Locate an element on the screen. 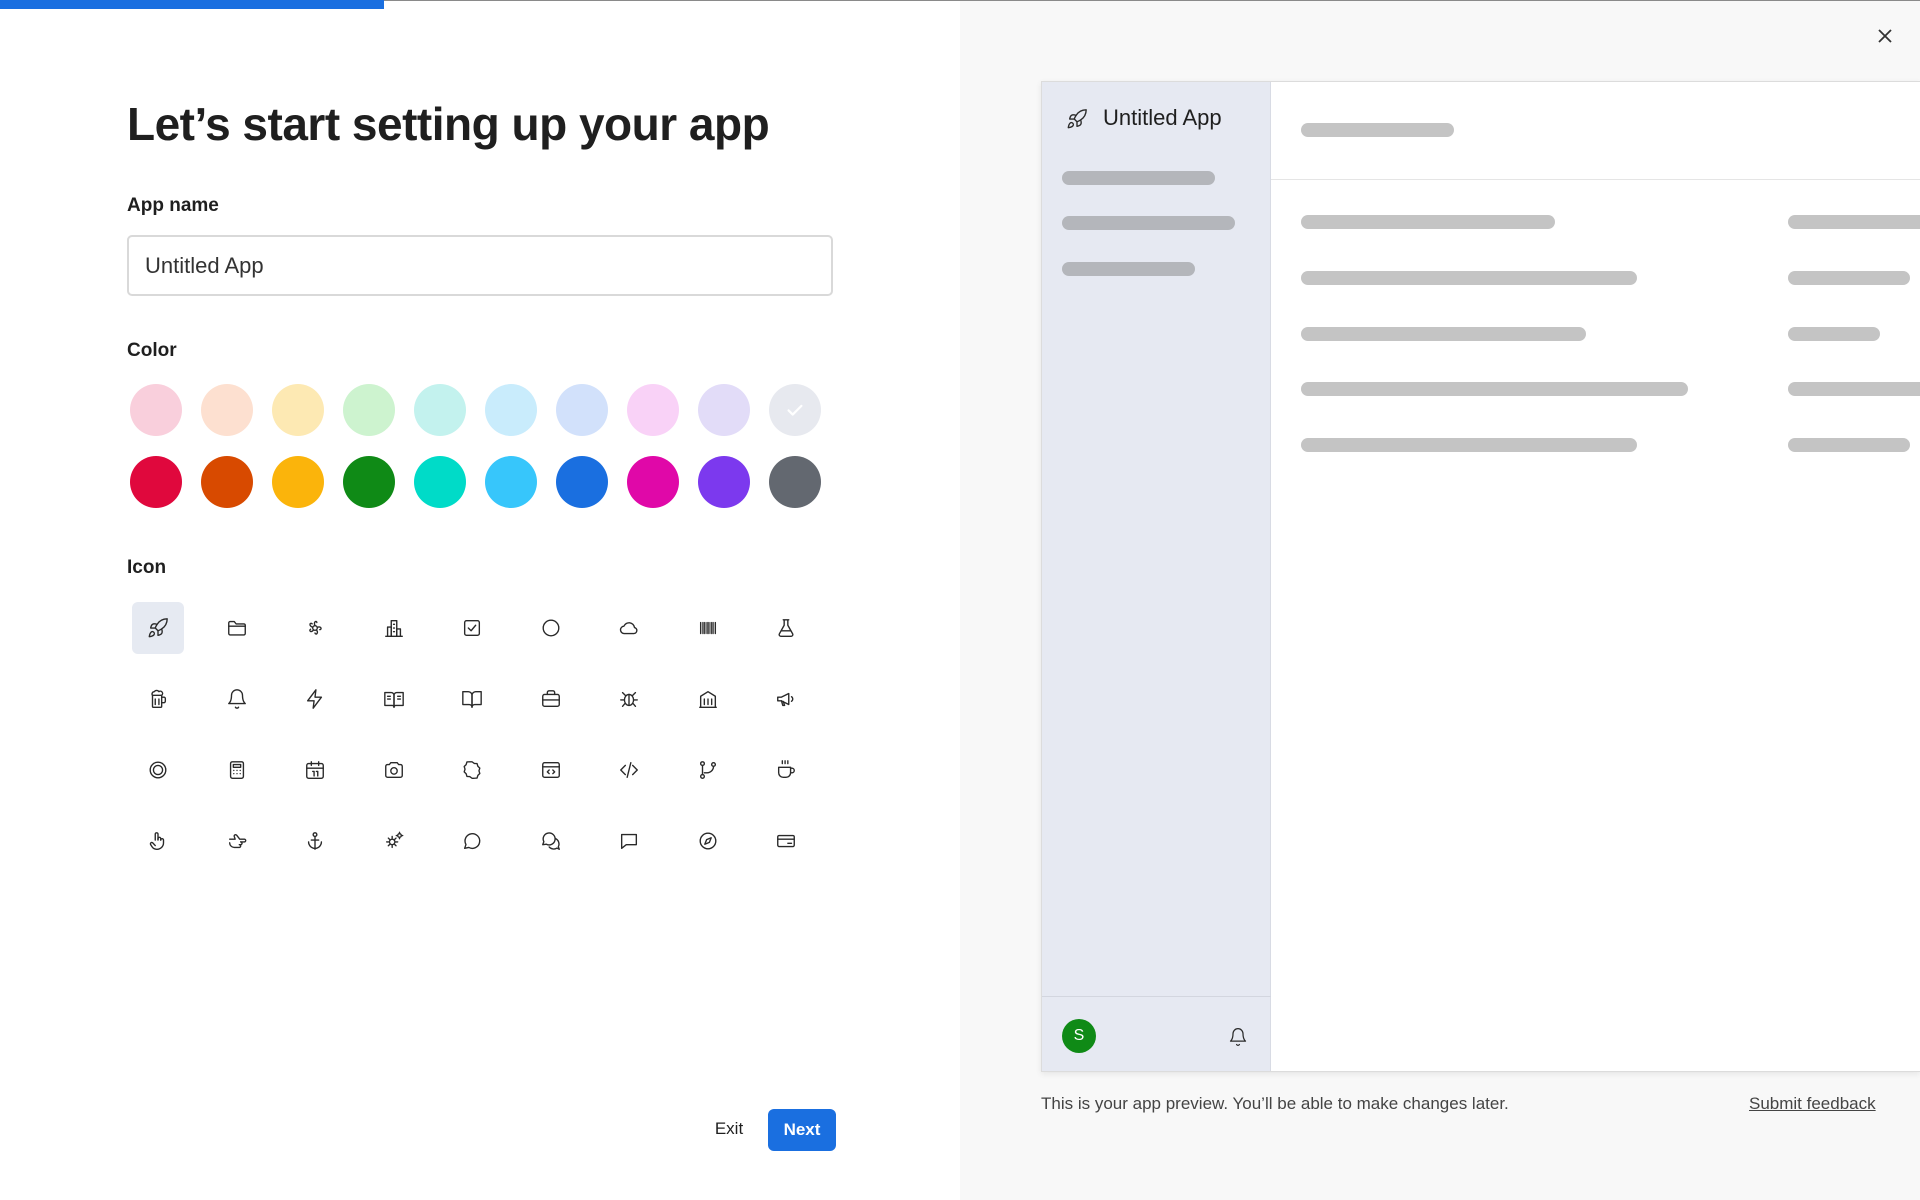  icon-option-gears is located at coordinates (394, 841).